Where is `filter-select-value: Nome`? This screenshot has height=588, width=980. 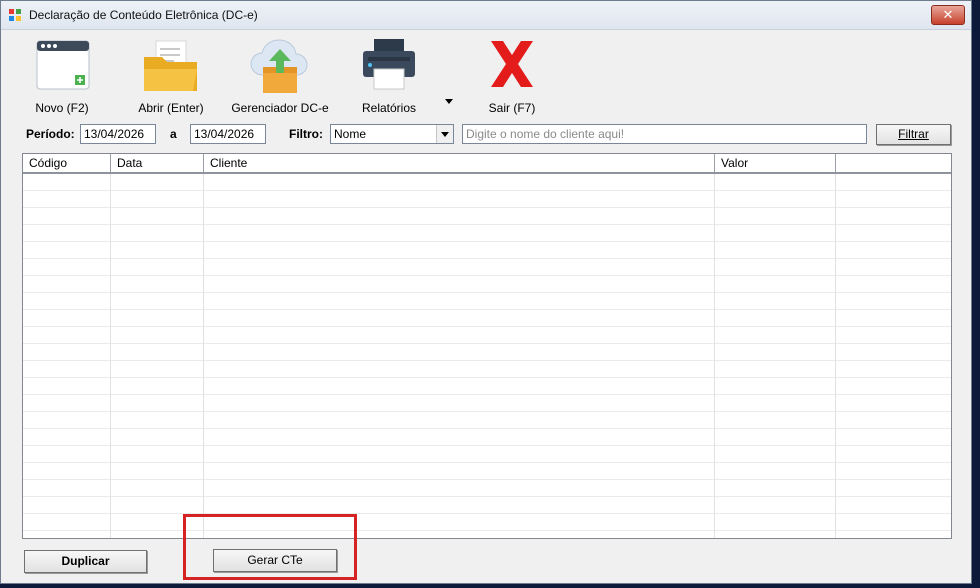
filter-select-value: Nome is located at coordinates (350, 134).